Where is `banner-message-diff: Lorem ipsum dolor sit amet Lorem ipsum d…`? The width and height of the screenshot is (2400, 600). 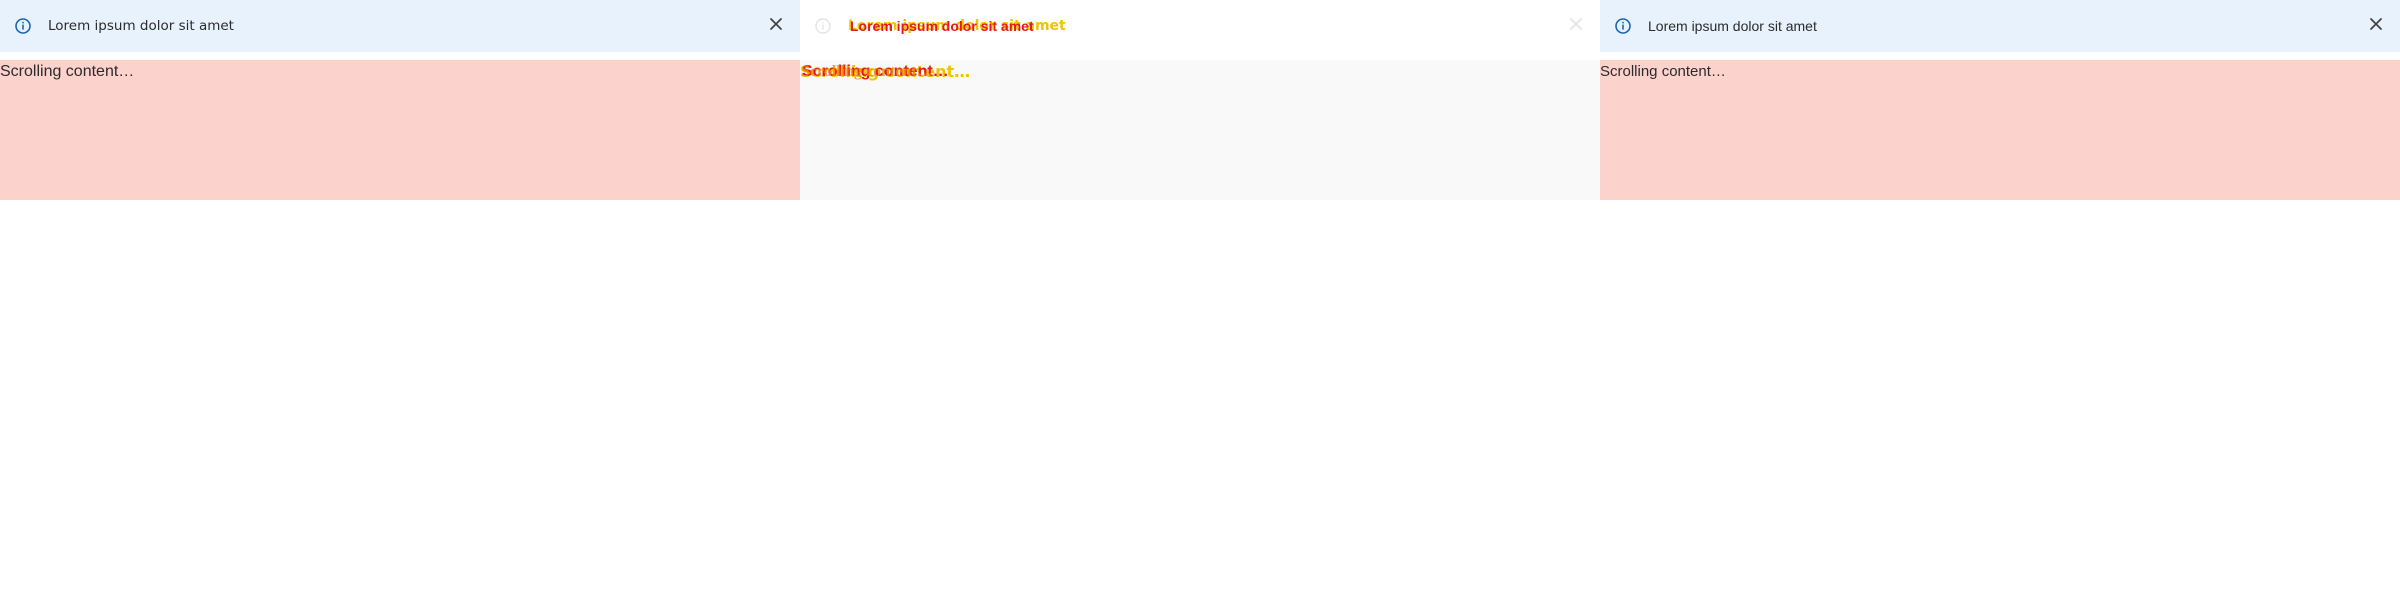
banner-message-diff: Lorem ipsum dolor sit amet Lorem ipsum d… is located at coordinates (957, 26).